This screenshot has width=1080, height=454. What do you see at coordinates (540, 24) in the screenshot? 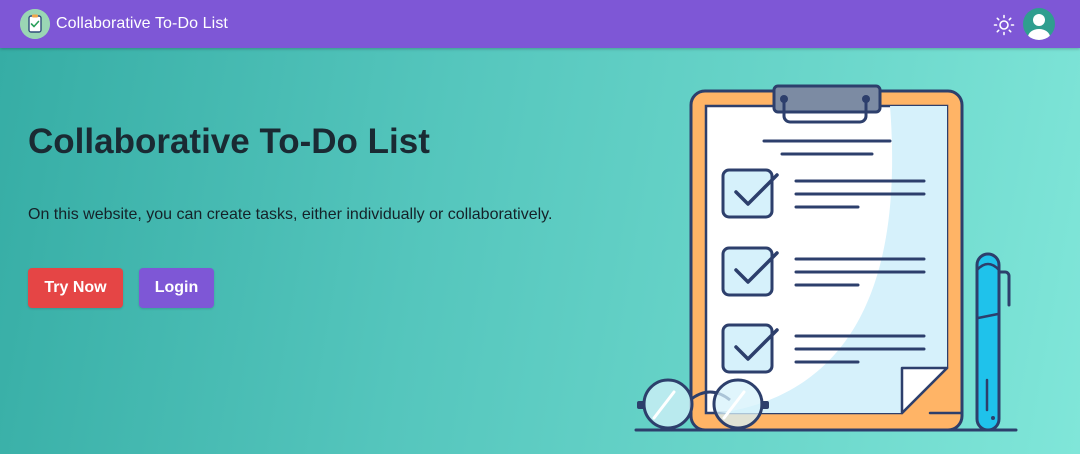
I see `top-navbar: Collaborative To-Do List` at bounding box center [540, 24].